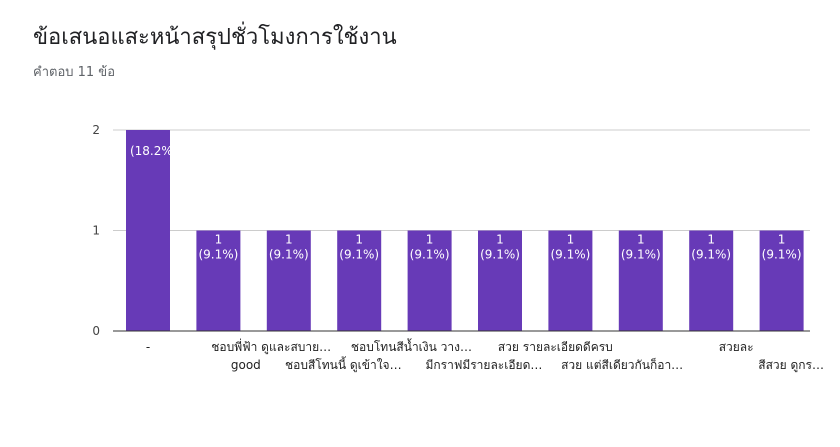  I want to click on y-tick-label: 2, so click(96, 130).